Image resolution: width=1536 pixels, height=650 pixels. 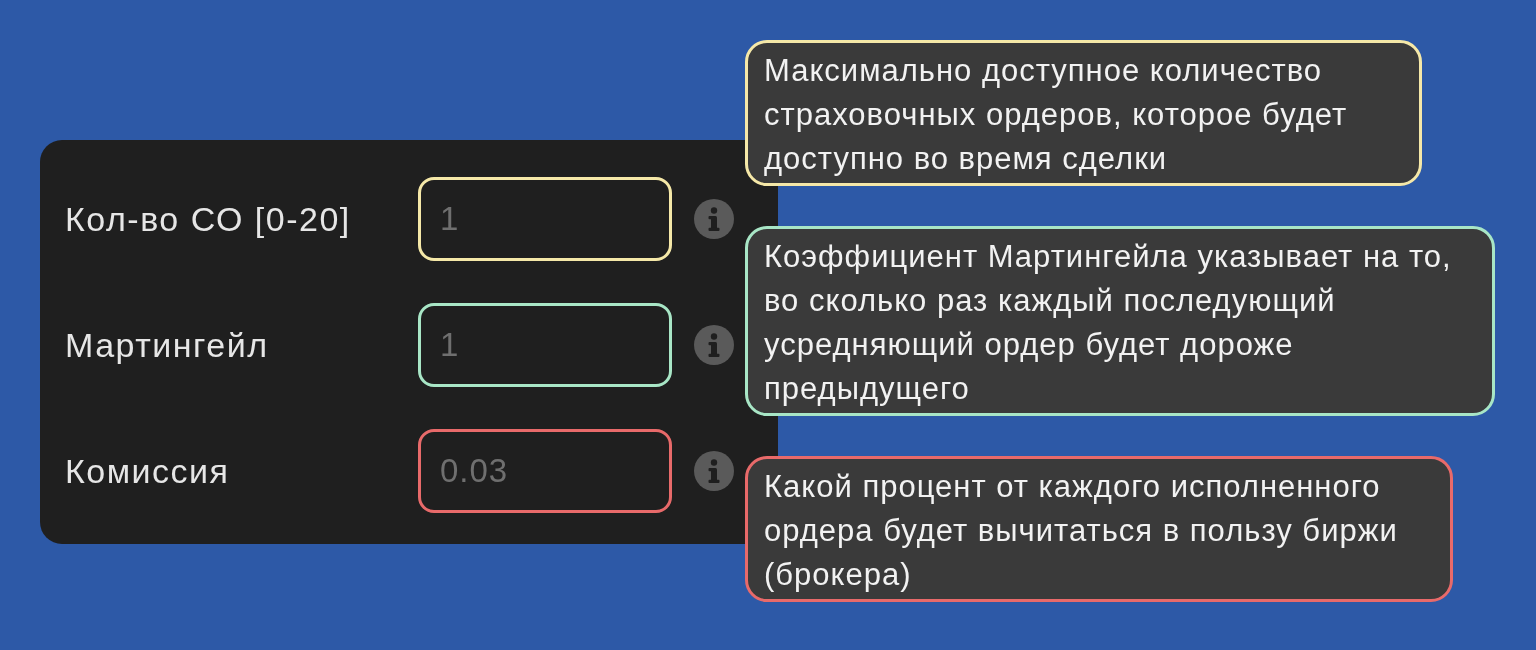 I want to click on tooltip: Какой процент от каждого исполненного ордера будет вычитаться в пользу биржи (брокера), so click(x=1099, y=529).